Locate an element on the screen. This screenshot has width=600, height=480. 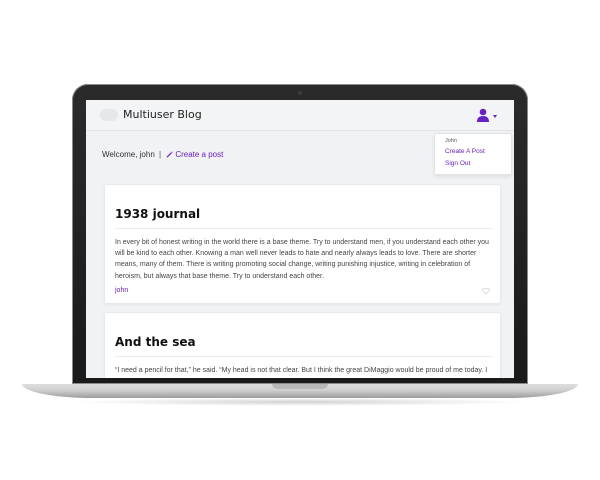
brand-title: Multiuser Blog is located at coordinates (162, 114).